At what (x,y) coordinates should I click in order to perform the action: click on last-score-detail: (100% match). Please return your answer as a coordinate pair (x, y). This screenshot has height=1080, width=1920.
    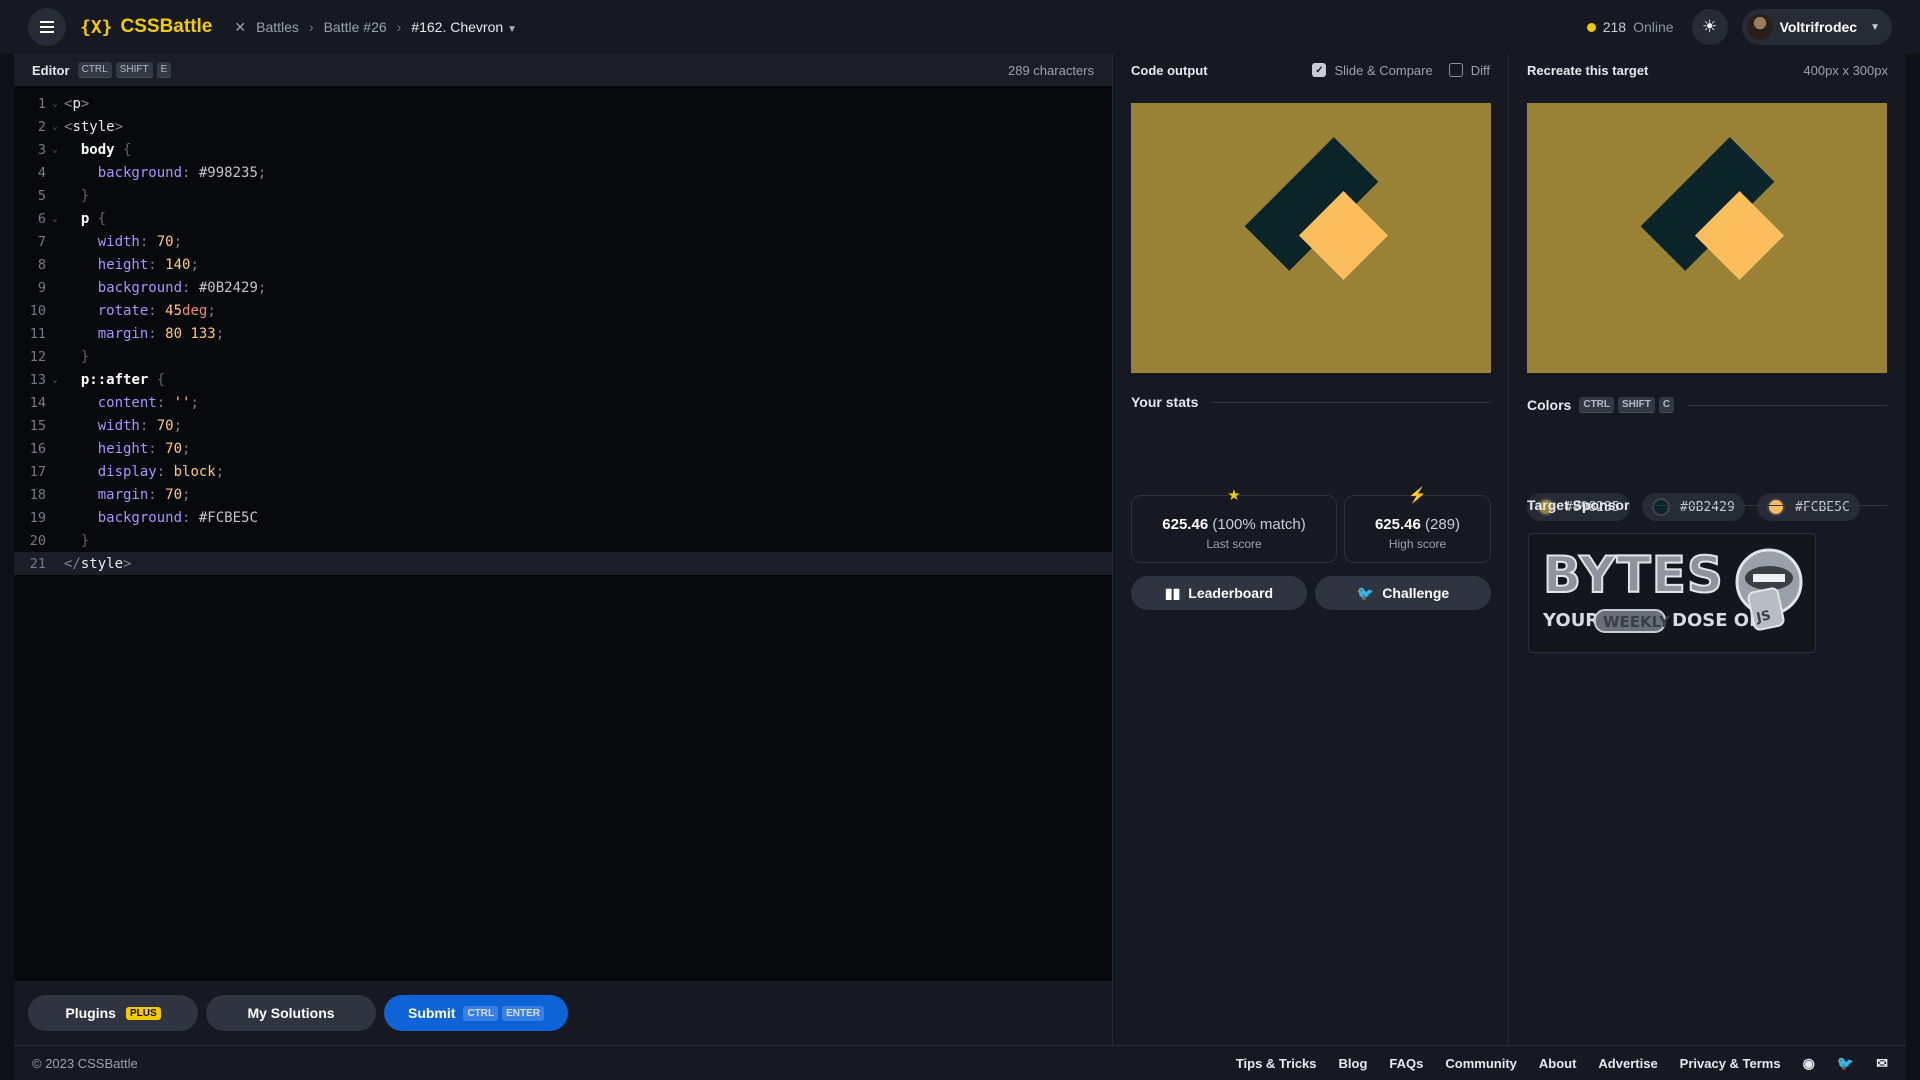
    Looking at the image, I should click on (1259, 524).